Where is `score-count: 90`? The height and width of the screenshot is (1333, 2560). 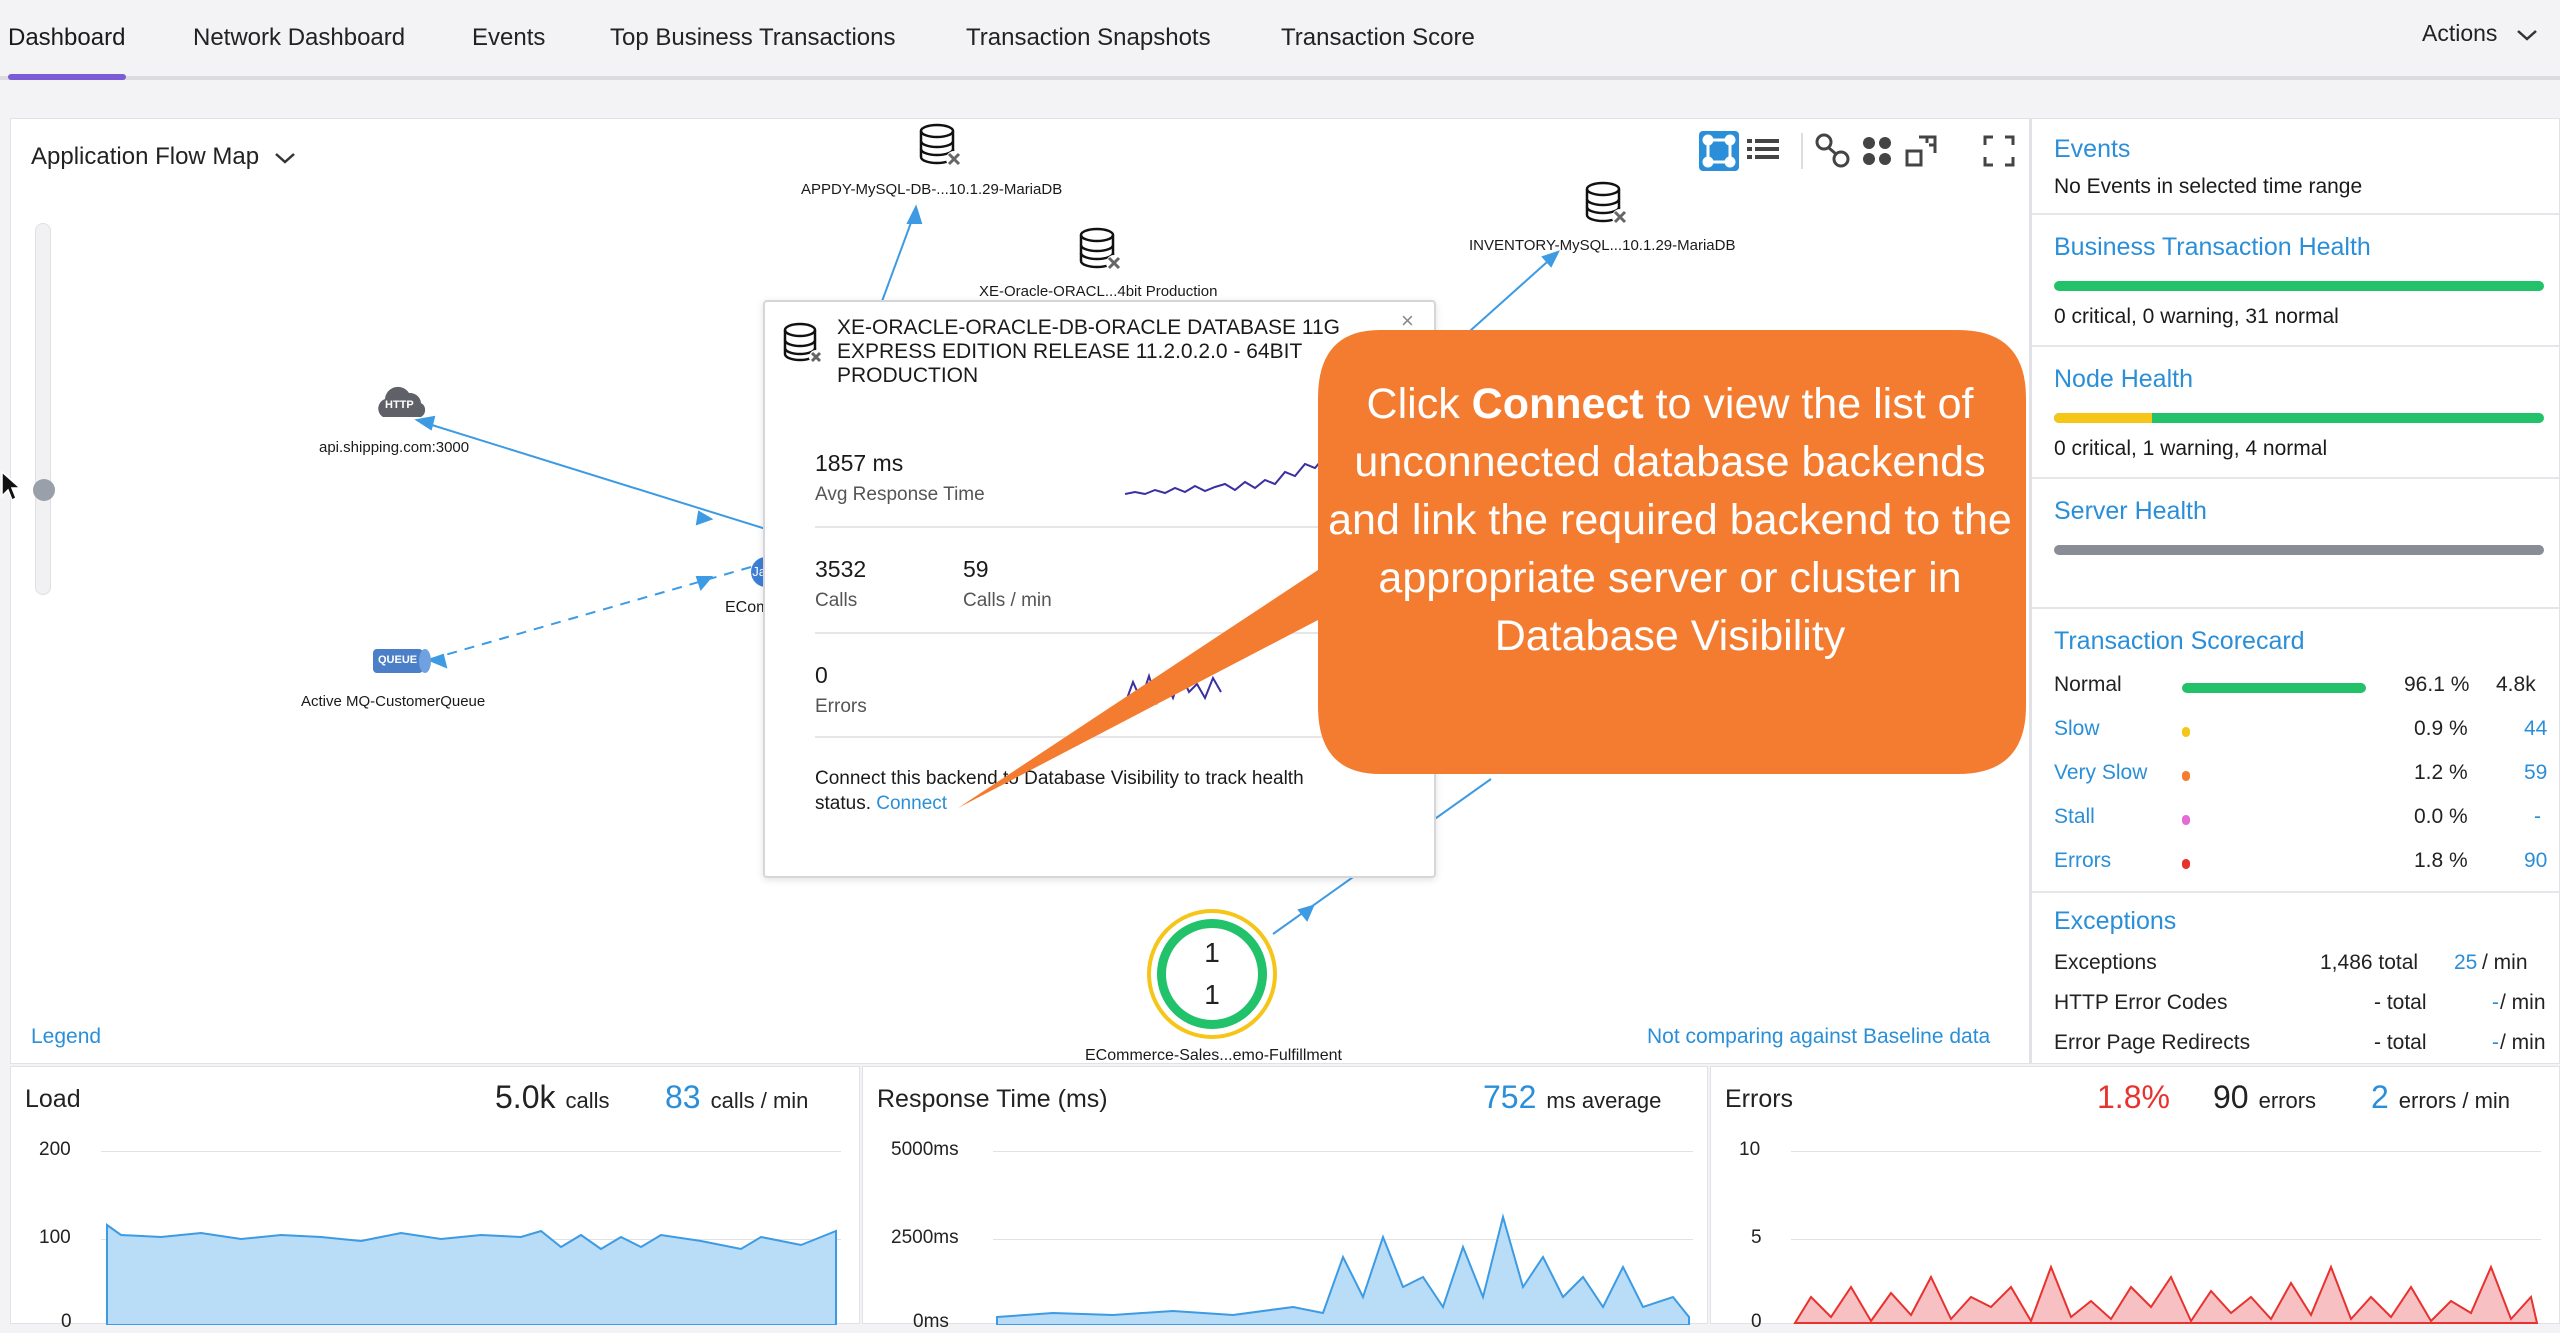 score-count: 90 is located at coordinates (2535, 861).